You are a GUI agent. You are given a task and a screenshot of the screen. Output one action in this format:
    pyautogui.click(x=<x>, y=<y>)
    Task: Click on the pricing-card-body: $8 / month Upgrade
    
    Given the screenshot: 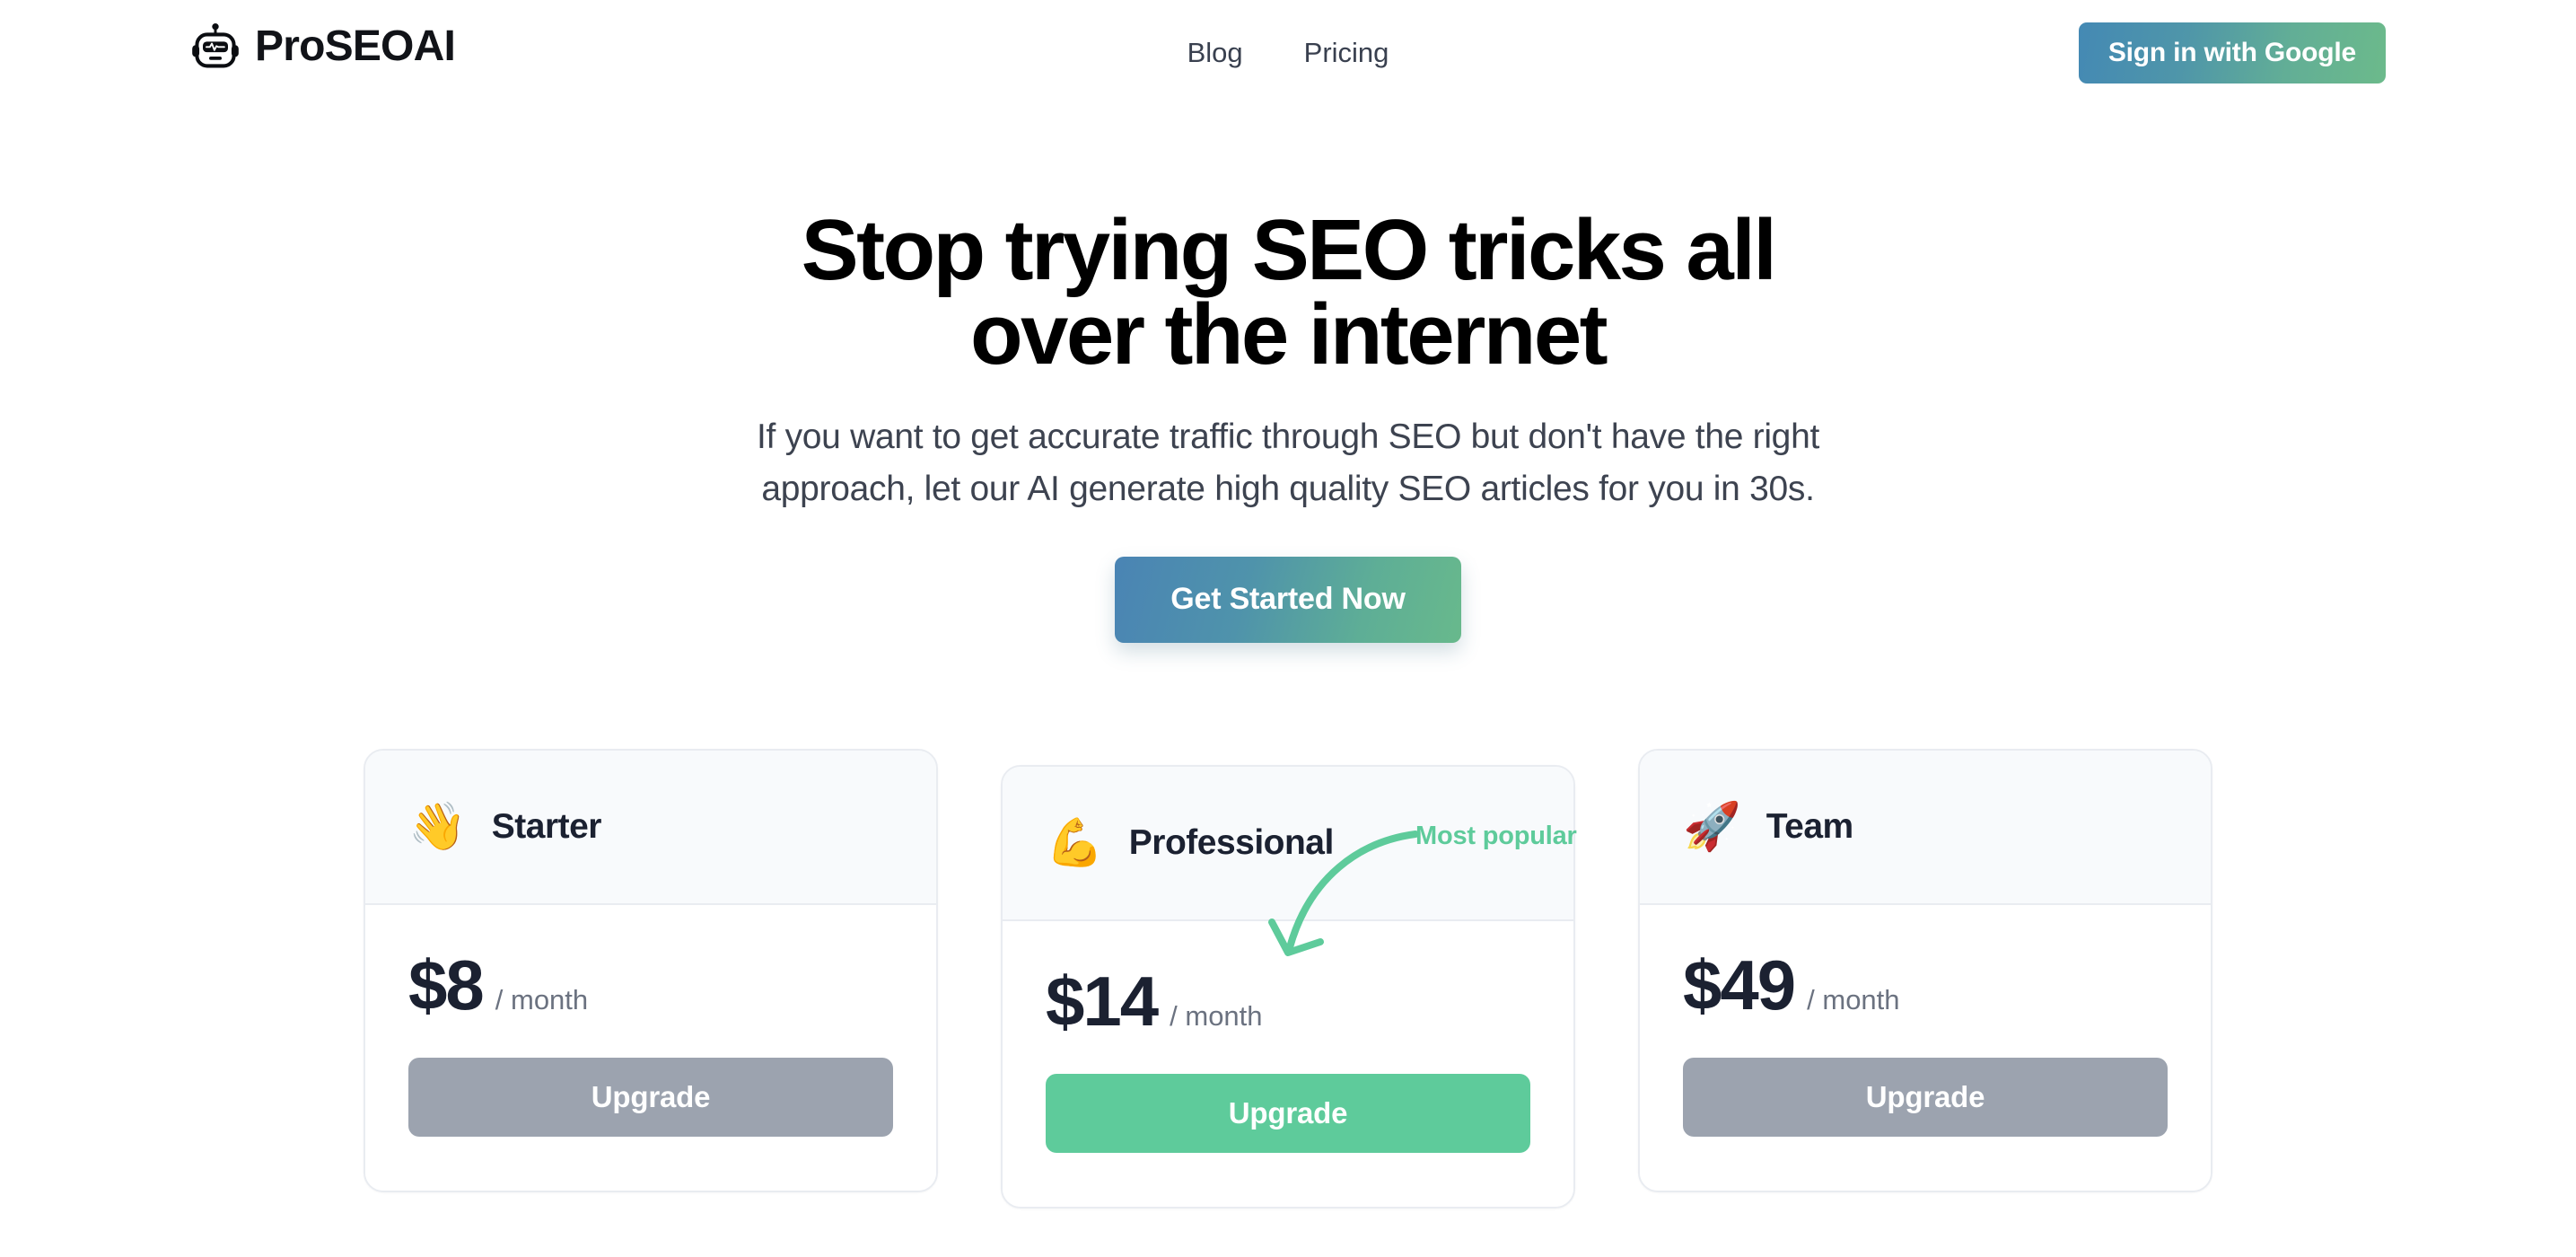 What is the action you would take?
    pyautogui.click(x=650, y=1048)
    